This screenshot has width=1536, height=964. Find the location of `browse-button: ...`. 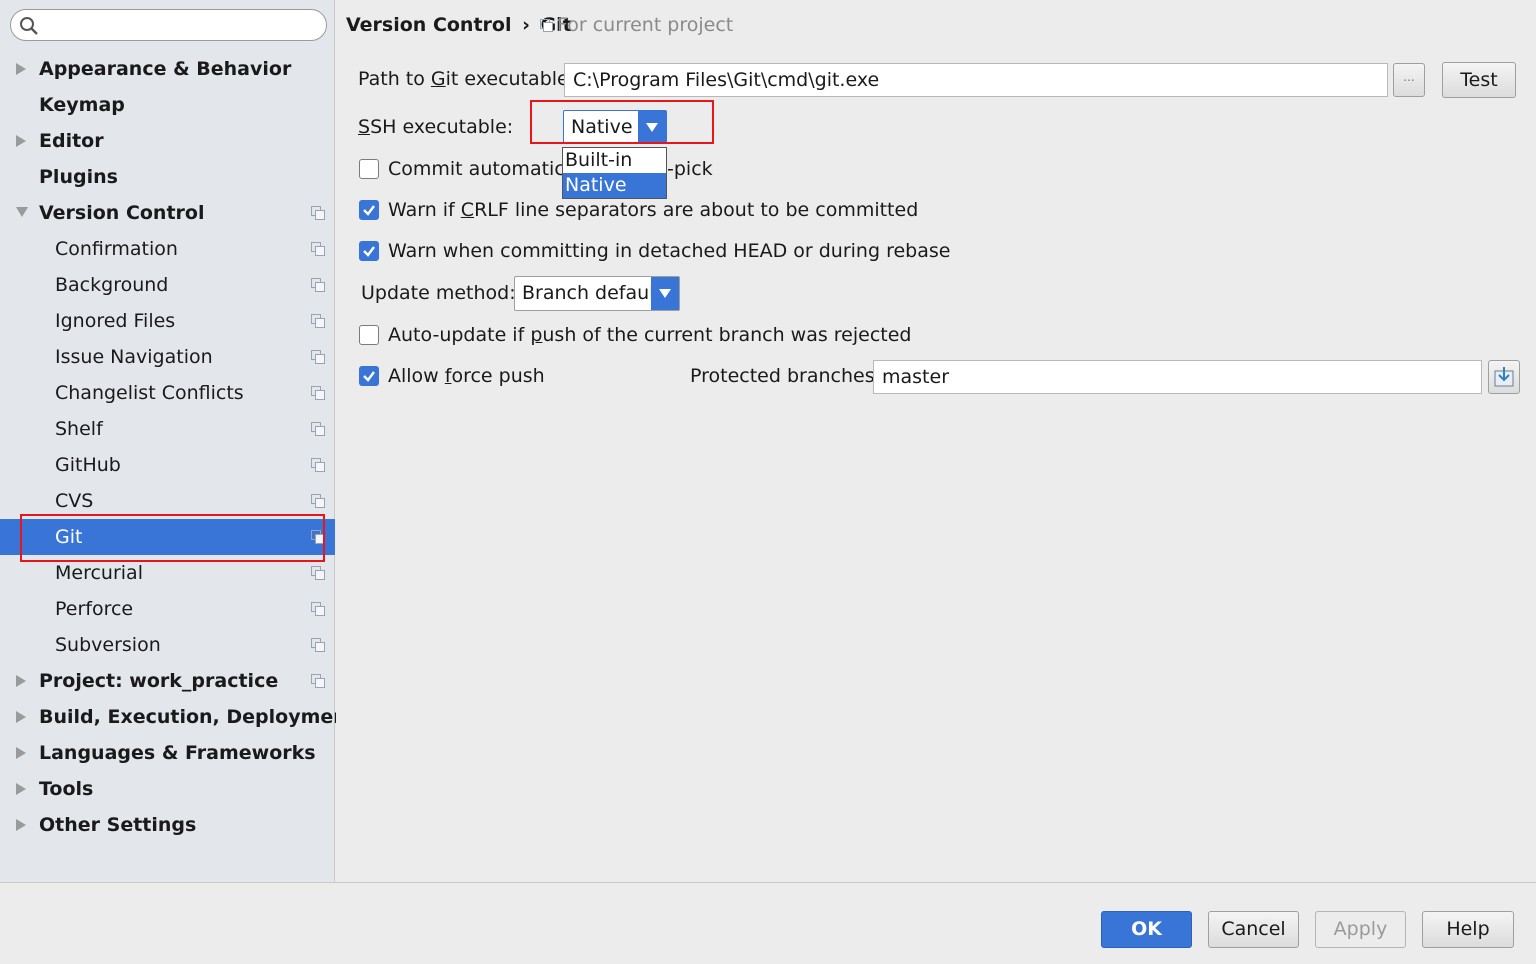

browse-button: ... is located at coordinates (1409, 80).